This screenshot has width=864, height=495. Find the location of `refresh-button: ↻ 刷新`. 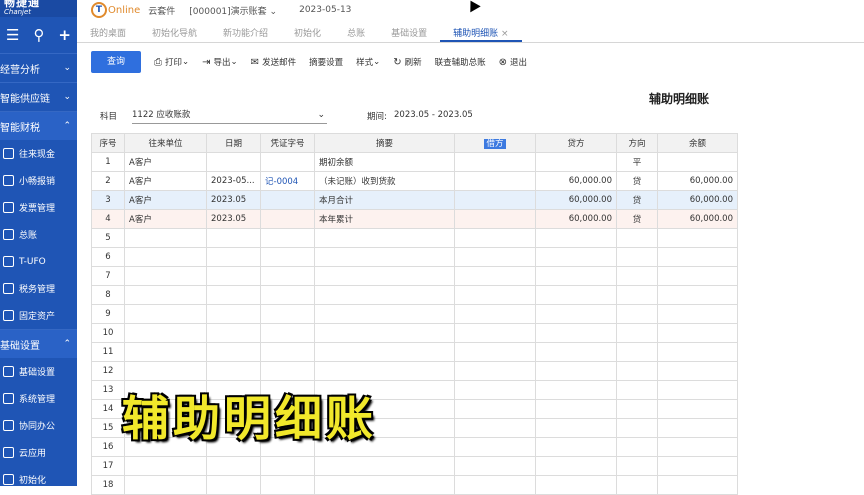

refresh-button: ↻ 刷新 is located at coordinates (407, 62).